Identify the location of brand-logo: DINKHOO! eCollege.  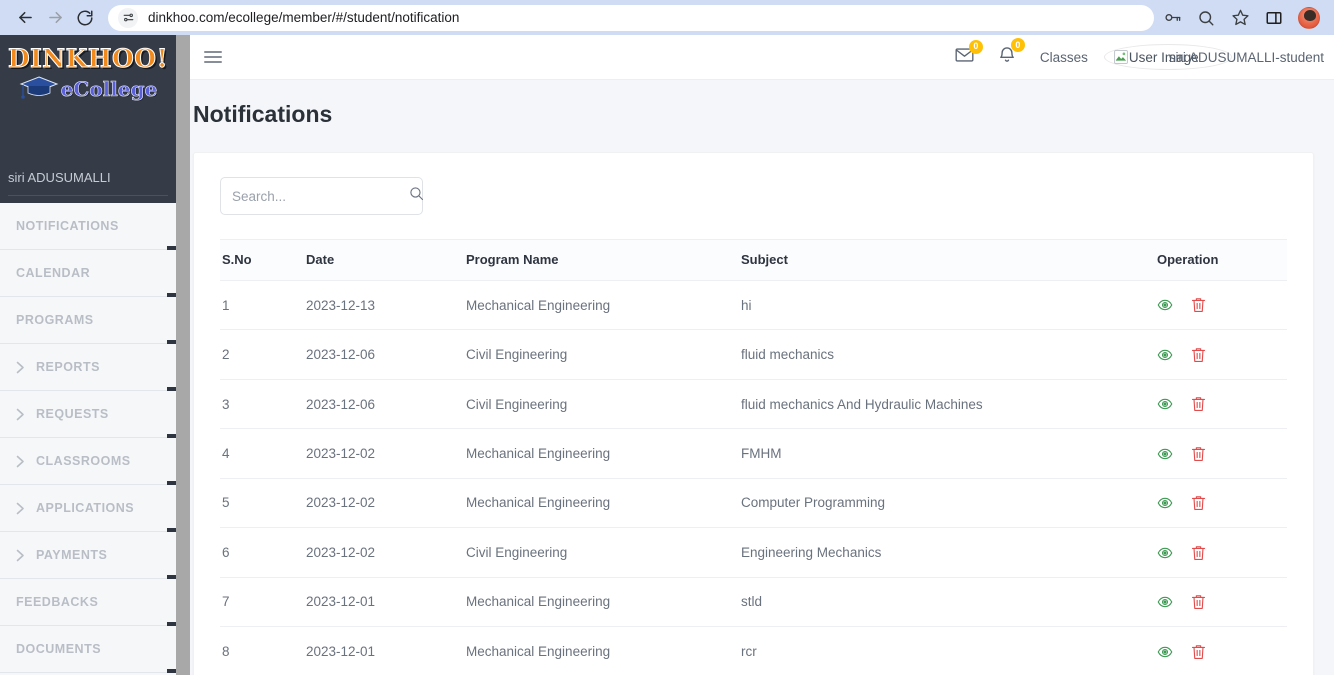
(88, 85).